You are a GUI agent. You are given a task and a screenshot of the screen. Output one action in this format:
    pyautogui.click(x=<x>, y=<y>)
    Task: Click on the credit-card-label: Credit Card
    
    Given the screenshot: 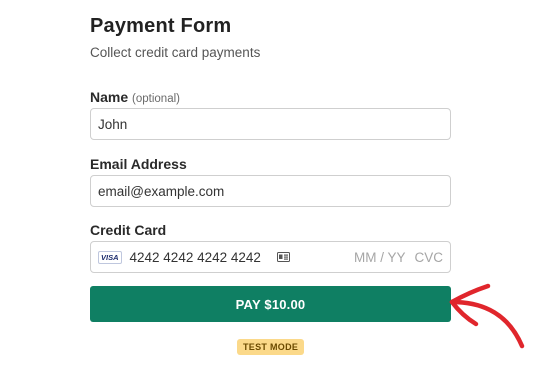 What is the action you would take?
    pyautogui.click(x=128, y=230)
    